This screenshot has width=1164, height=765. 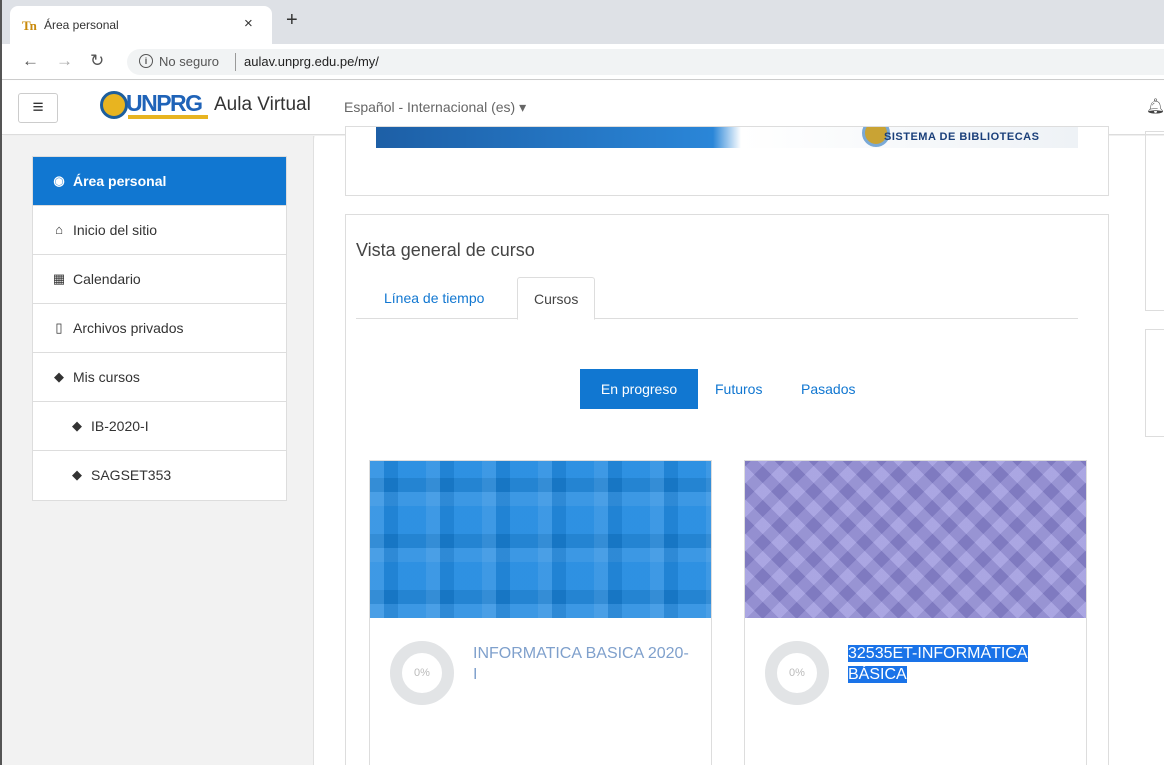 I want to click on tab-title: Área personal, so click(x=81, y=25).